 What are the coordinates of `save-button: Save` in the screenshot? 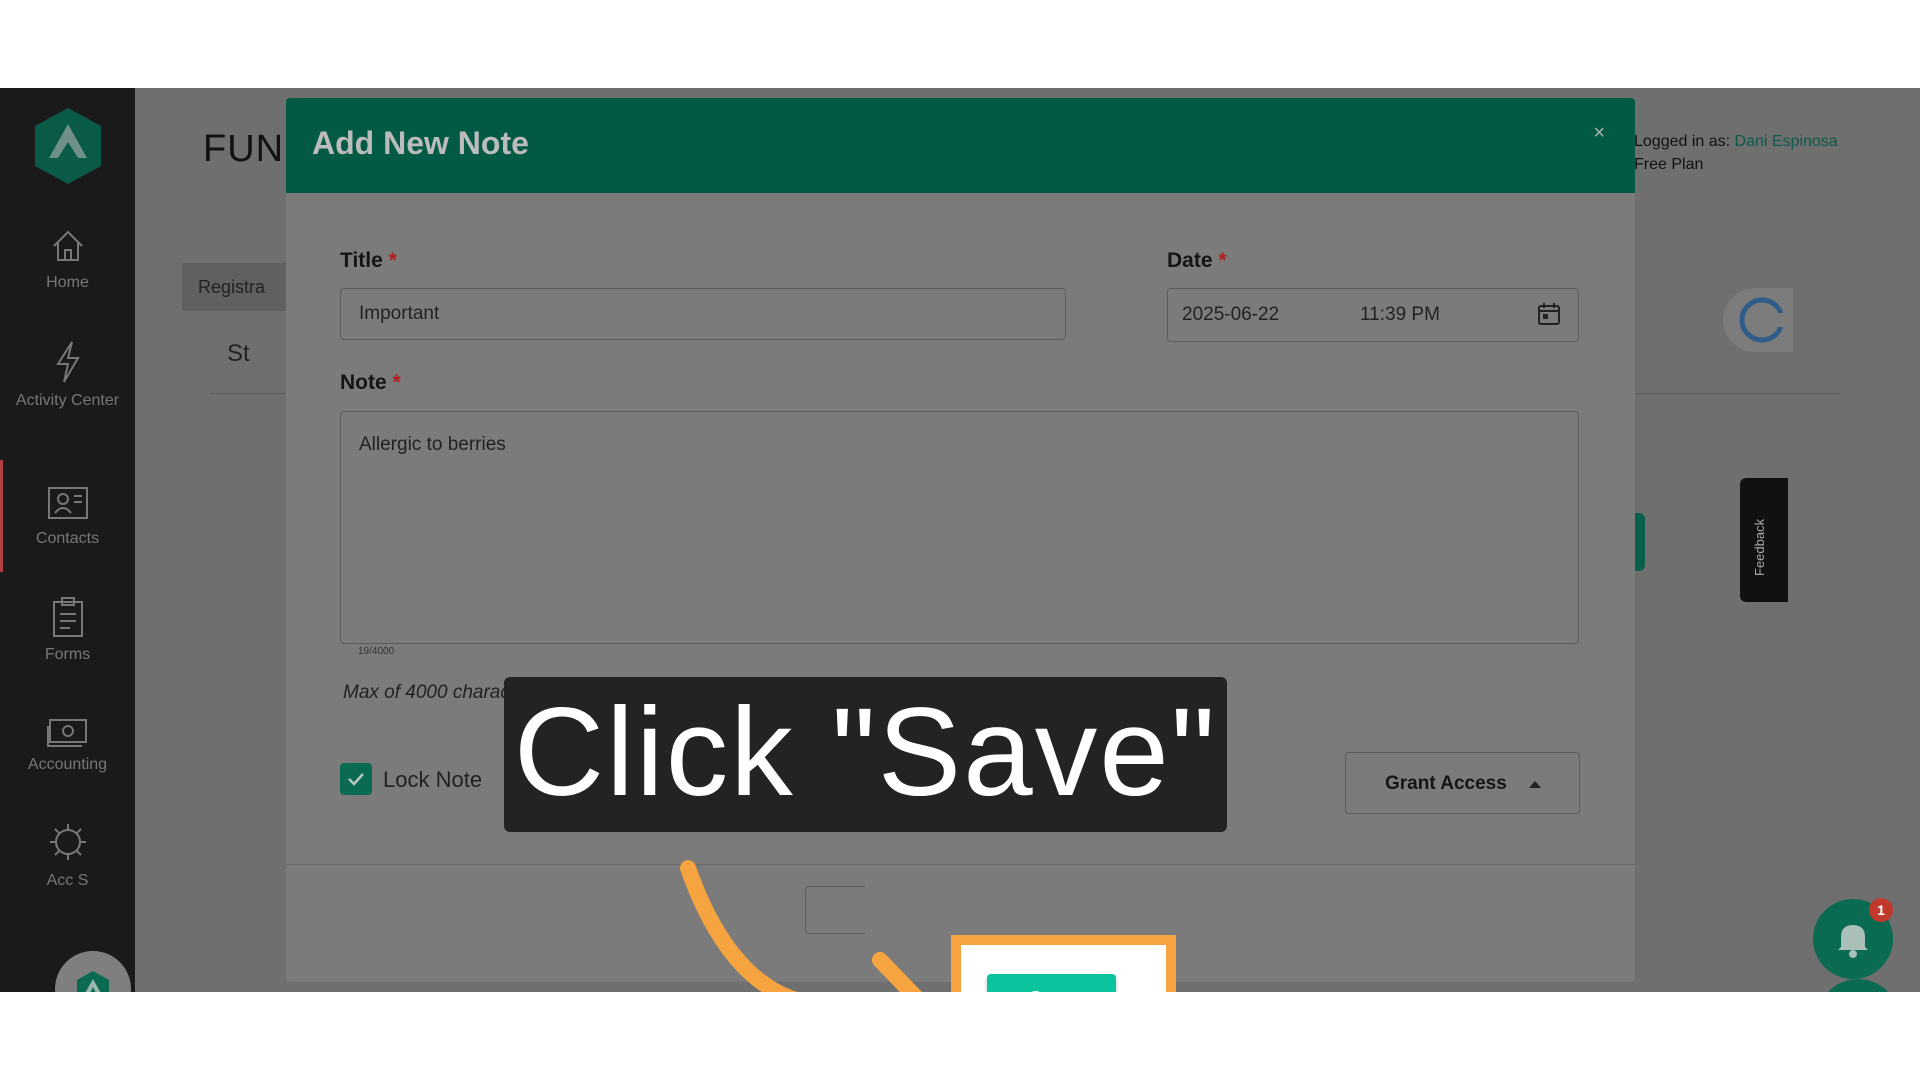 It's located at (1051, 983).